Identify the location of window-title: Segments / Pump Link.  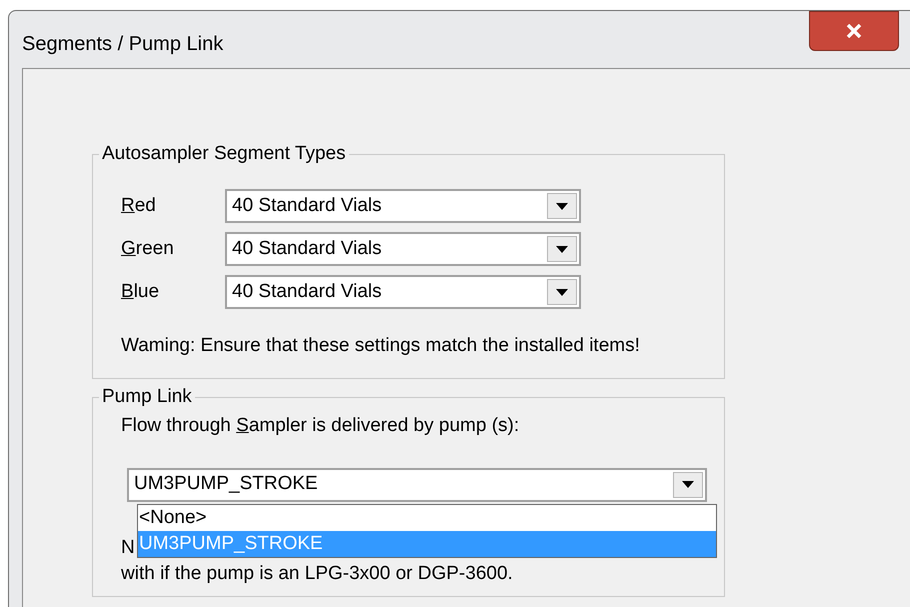
(123, 44).